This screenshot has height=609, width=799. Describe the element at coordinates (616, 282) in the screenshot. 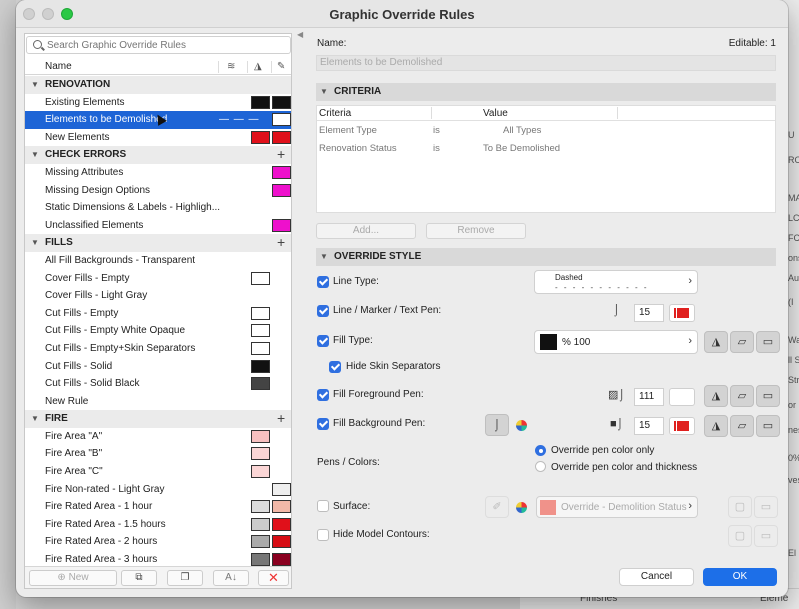

I see `line-type-popup: Dashed - - - - - - - - - - - ›` at that location.